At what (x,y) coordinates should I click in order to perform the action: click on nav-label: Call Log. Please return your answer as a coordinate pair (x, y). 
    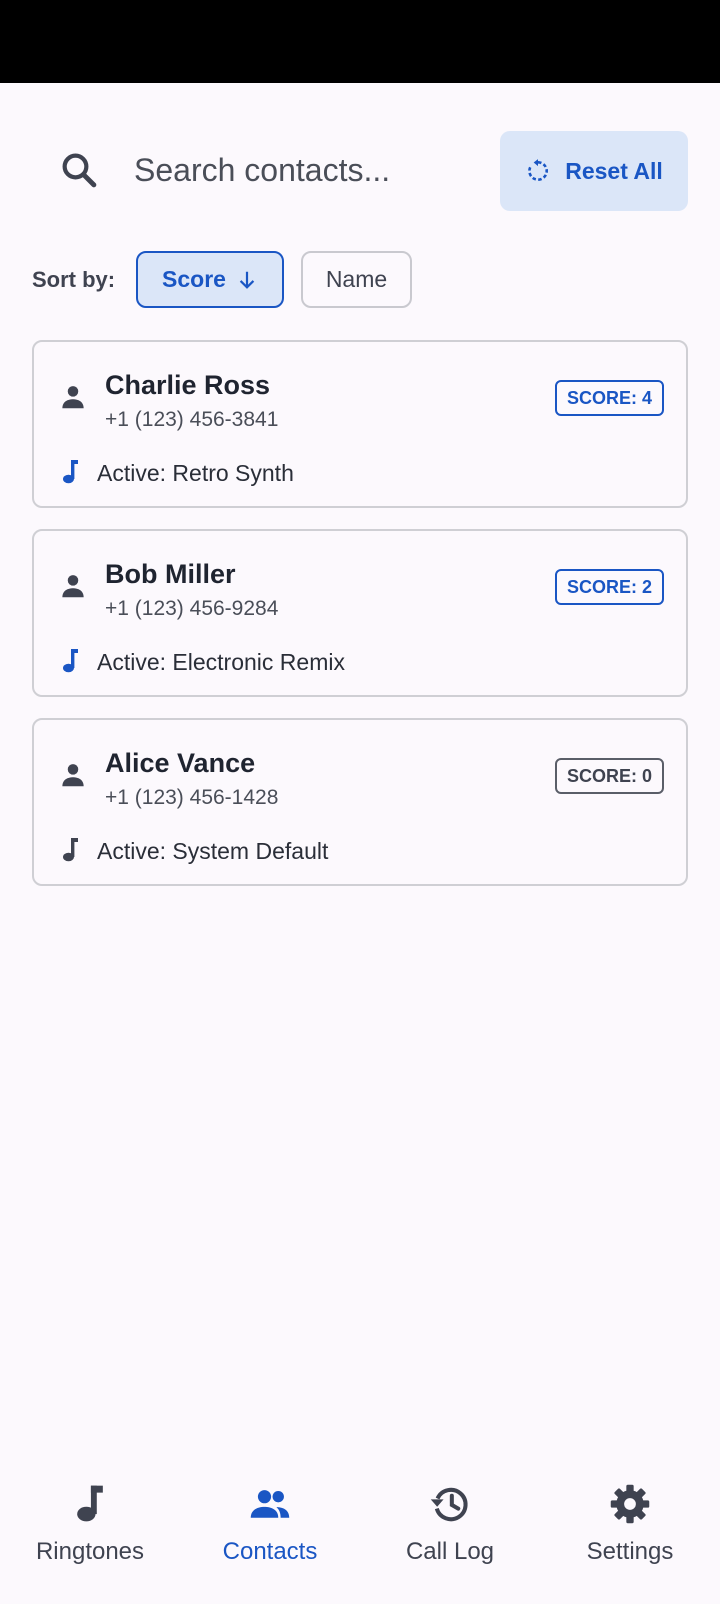
    Looking at the image, I should click on (450, 1551).